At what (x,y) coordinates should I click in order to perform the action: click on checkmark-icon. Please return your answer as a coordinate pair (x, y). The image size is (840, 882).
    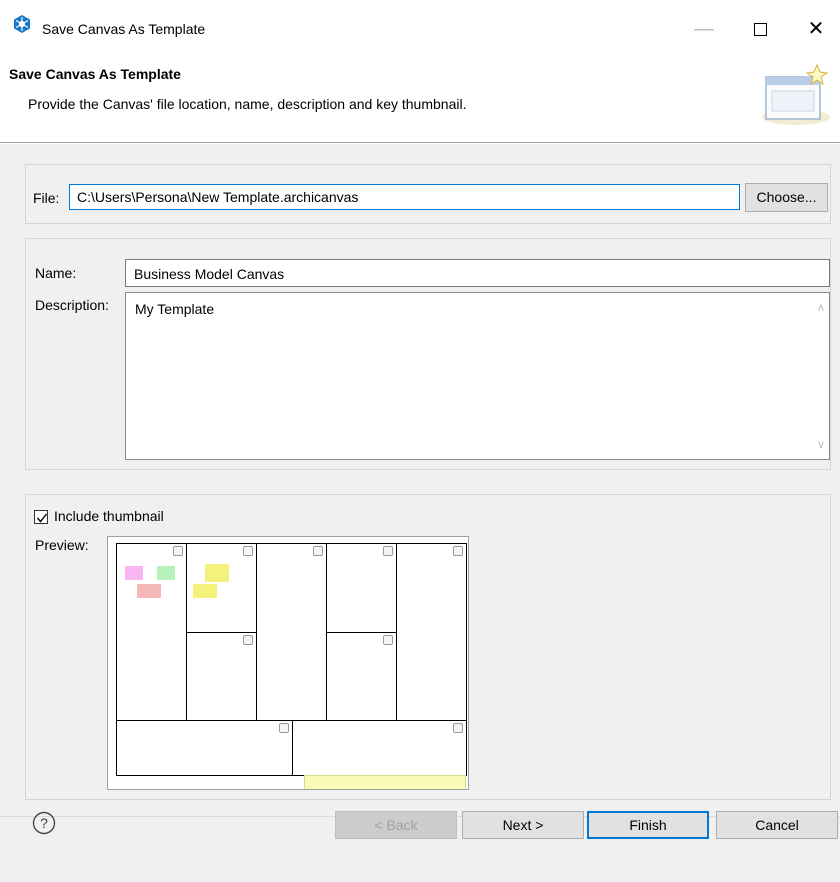
    Looking at the image, I should click on (42, 518).